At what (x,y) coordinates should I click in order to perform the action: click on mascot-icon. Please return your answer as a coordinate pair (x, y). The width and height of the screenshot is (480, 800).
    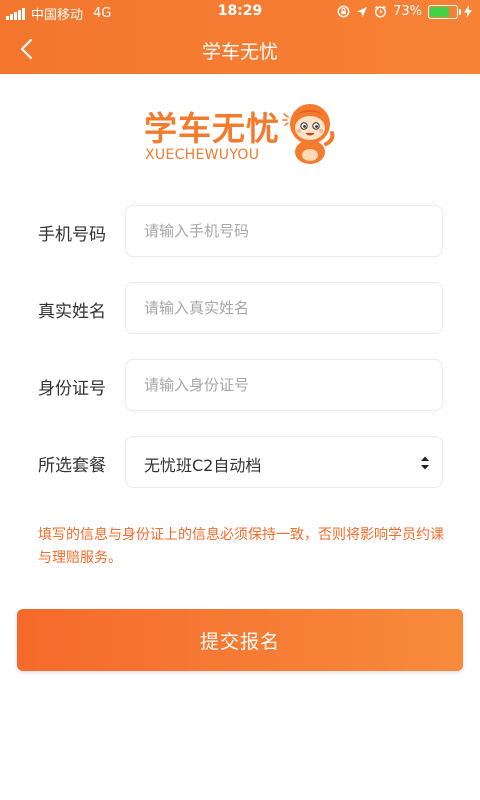
    Looking at the image, I should click on (308, 134).